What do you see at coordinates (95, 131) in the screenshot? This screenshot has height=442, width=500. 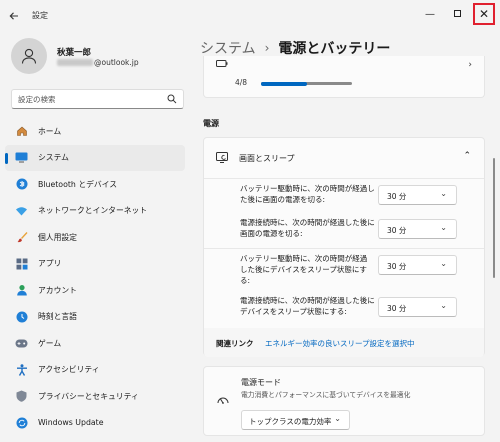 I see `sidebar-item-home: ホーム` at bounding box center [95, 131].